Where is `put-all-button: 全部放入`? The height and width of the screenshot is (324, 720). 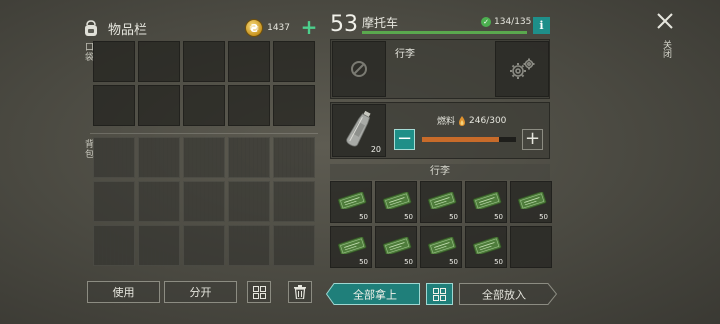 put-all-button: 全部放入 is located at coordinates (508, 294).